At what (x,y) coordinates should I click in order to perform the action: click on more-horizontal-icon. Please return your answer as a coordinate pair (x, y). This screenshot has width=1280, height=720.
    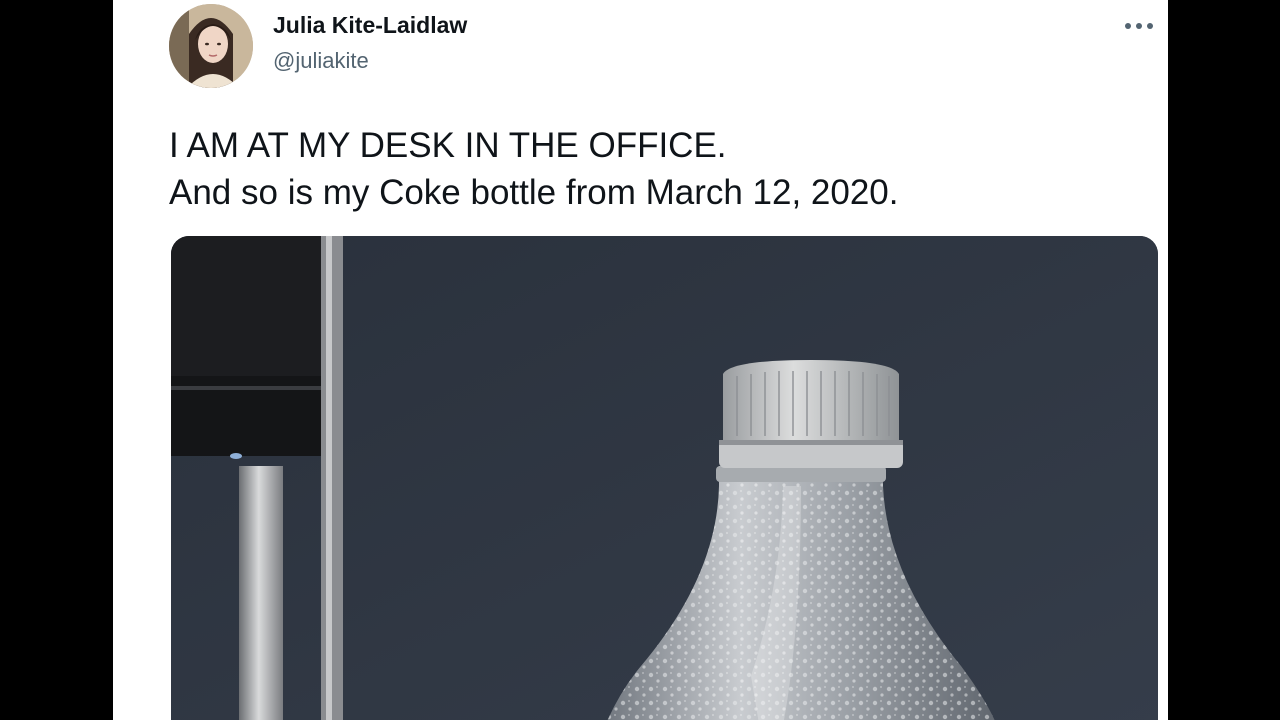
    Looking at the image, I should click on (1139, 26).